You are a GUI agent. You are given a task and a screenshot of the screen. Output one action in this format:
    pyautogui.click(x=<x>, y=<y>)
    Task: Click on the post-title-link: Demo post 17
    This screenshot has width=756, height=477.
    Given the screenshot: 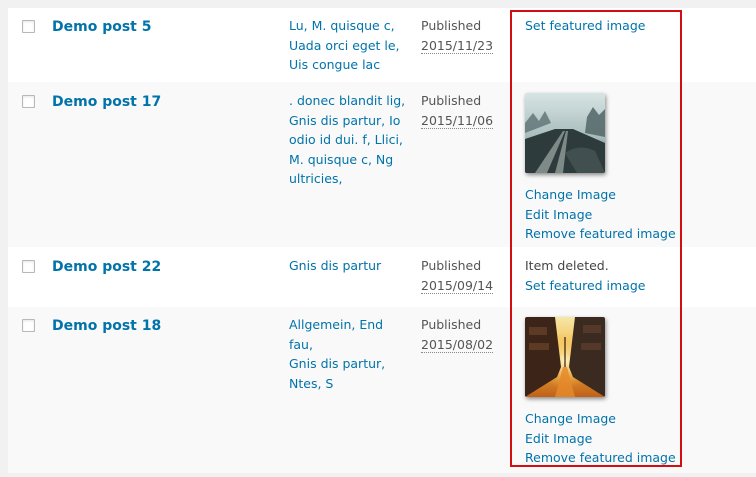 What is the action you would take?
    pyautogui.click(x=106, y=102)
    